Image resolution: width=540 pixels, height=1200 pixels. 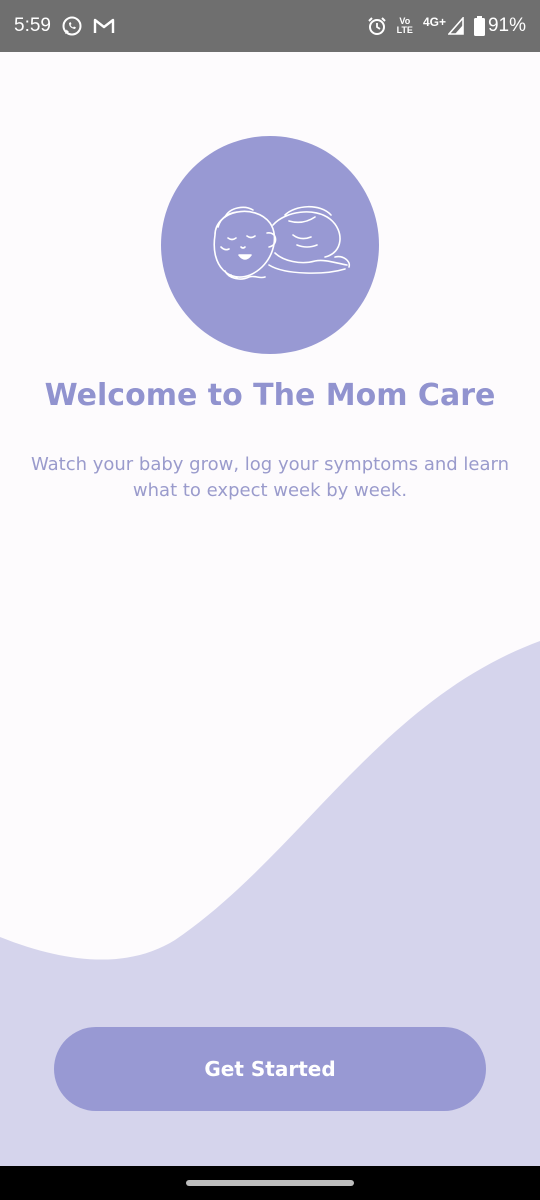 I want to click on hero-illustration, so click(x=270, y=245).